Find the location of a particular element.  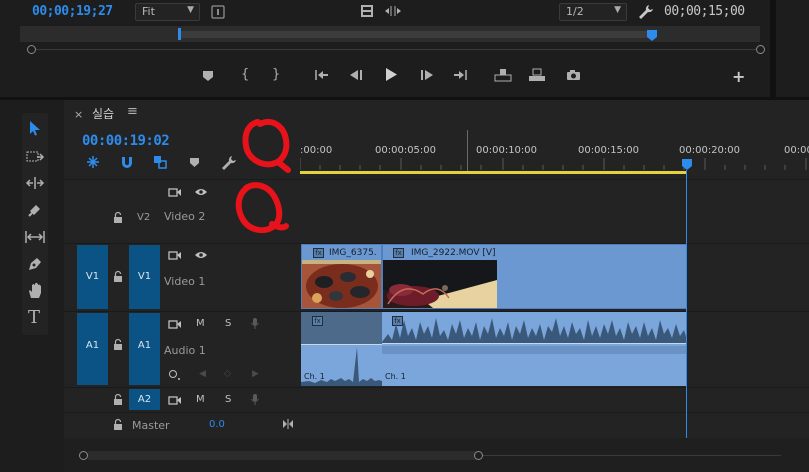

timeline-zoom-bar is located at coordinates (282, 455).